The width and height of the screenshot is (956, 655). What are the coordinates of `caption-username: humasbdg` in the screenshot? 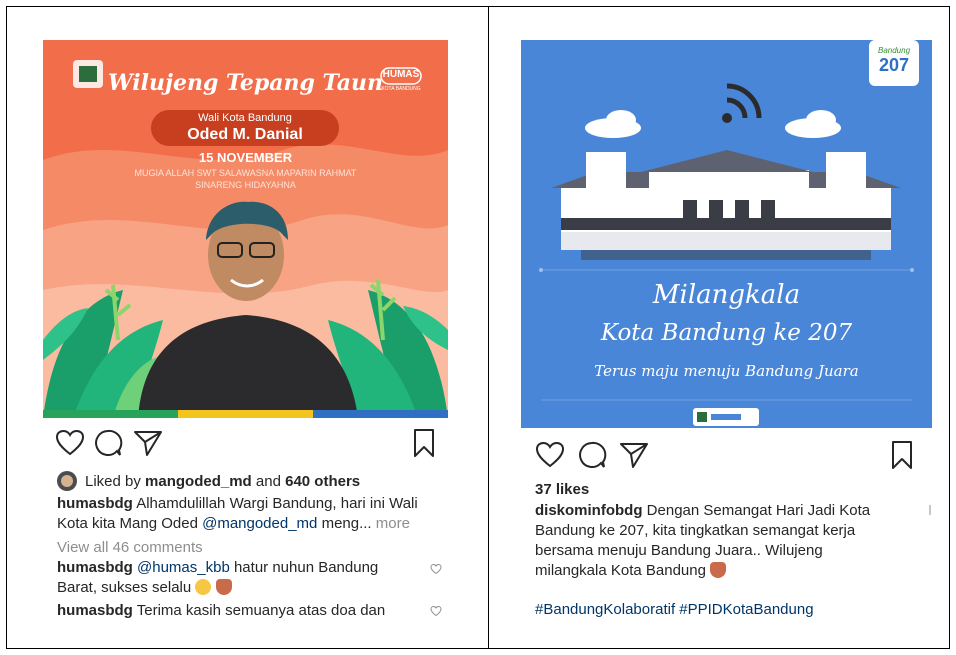 It's located at (95, 503).